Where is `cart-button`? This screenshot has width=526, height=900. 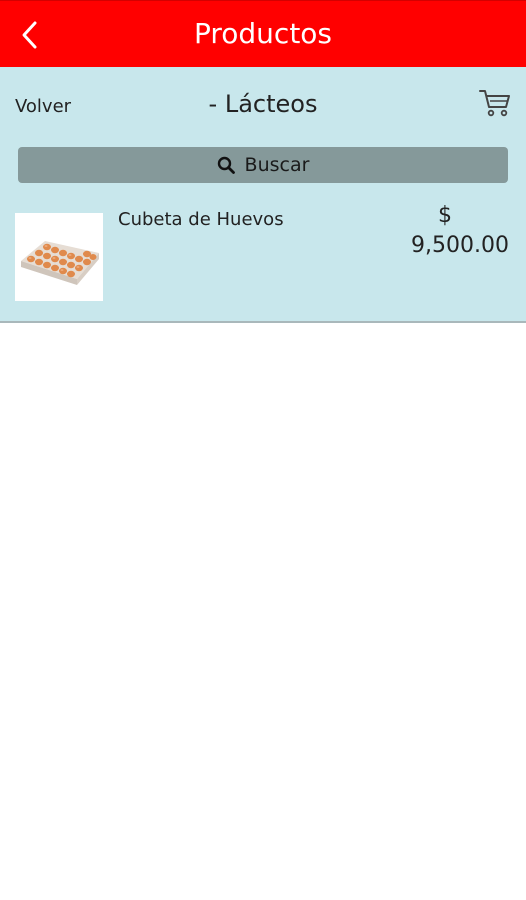 cart-button is located at coordinates (495, 103).